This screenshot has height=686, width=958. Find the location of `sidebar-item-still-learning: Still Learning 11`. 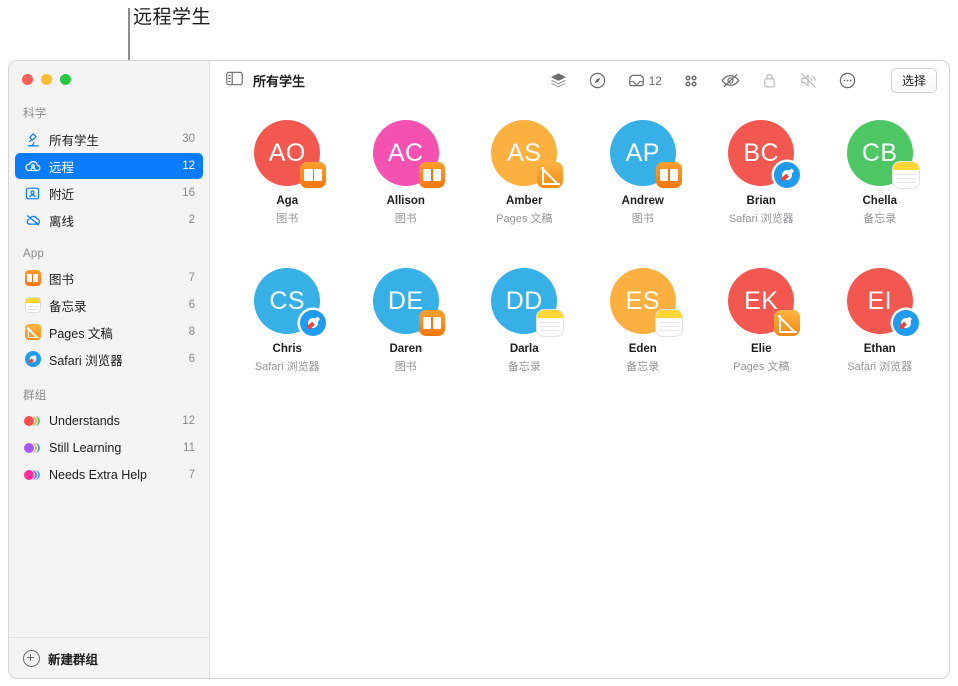

sidebar-item-still-learning: Still Learning 11 is located at coordinates (109, 448).